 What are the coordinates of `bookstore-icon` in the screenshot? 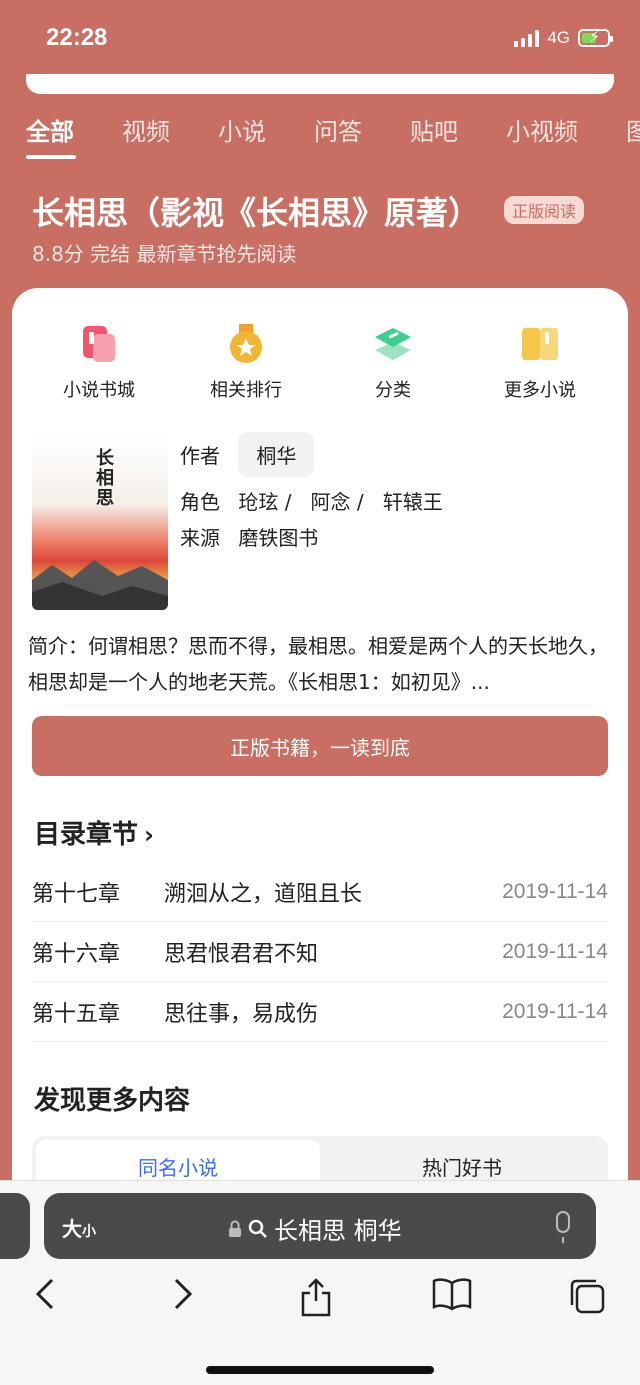 It's located at (99, 344).